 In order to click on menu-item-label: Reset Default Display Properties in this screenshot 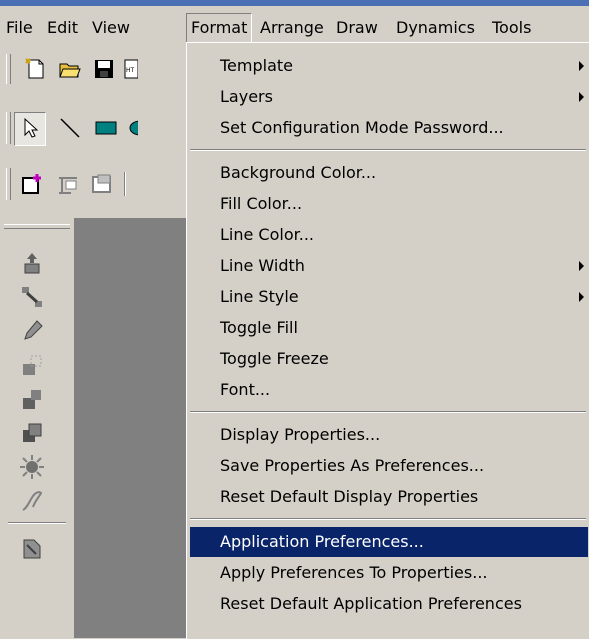, I will do `click(349, 496)`.